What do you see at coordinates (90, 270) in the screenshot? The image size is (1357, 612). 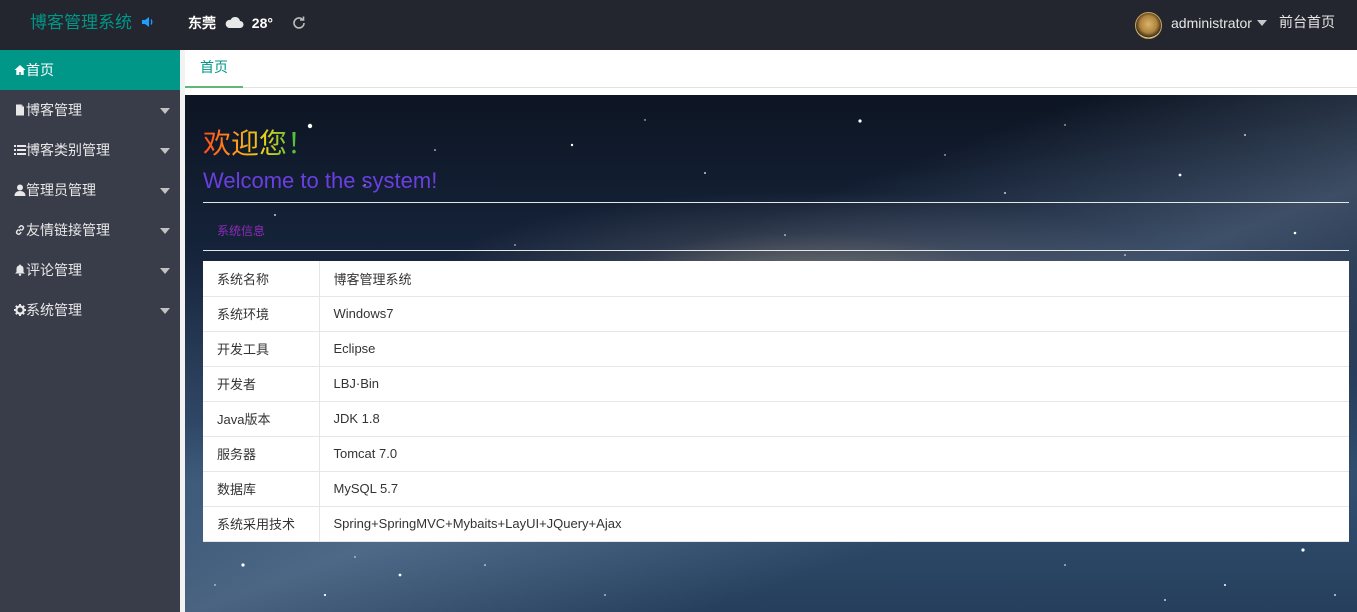 I see `sidebar-item-comments: 评论管理` at bounding box center [90, 270].